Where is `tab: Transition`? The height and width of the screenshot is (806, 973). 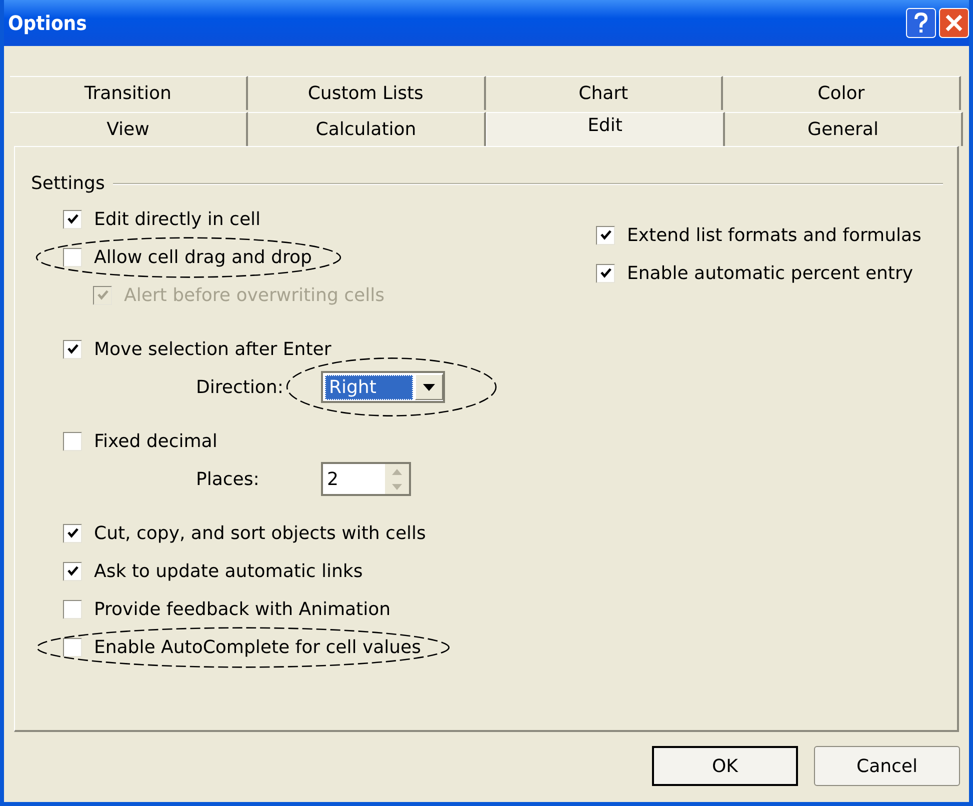
tab: Transition is located at coordinates (129, 93).